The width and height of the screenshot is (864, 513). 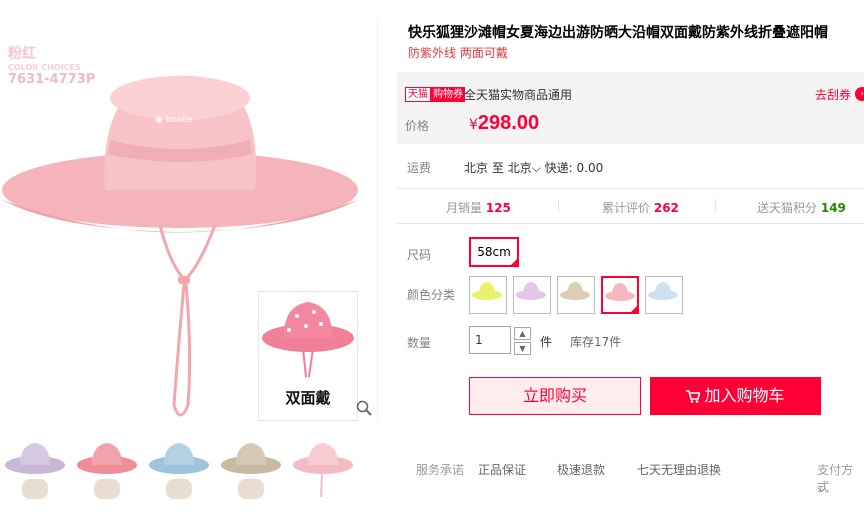 I want to click on reversible-inset: 双面戴, so click(x=308, y=356).